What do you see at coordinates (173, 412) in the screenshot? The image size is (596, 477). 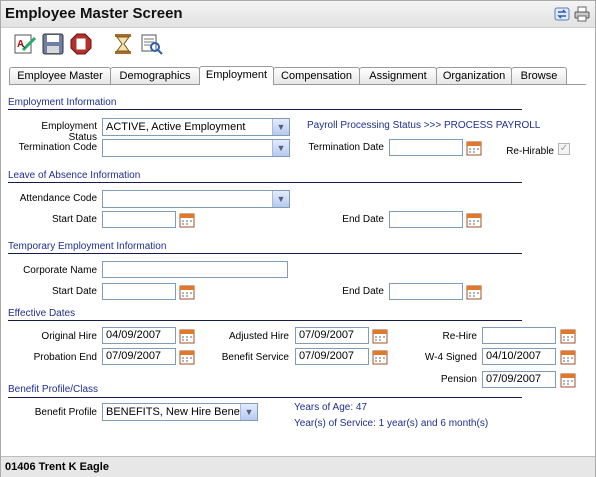 I see `benefit-profile-value: BENEFITS, New Hire Bene` at bounding box center [173, 412].